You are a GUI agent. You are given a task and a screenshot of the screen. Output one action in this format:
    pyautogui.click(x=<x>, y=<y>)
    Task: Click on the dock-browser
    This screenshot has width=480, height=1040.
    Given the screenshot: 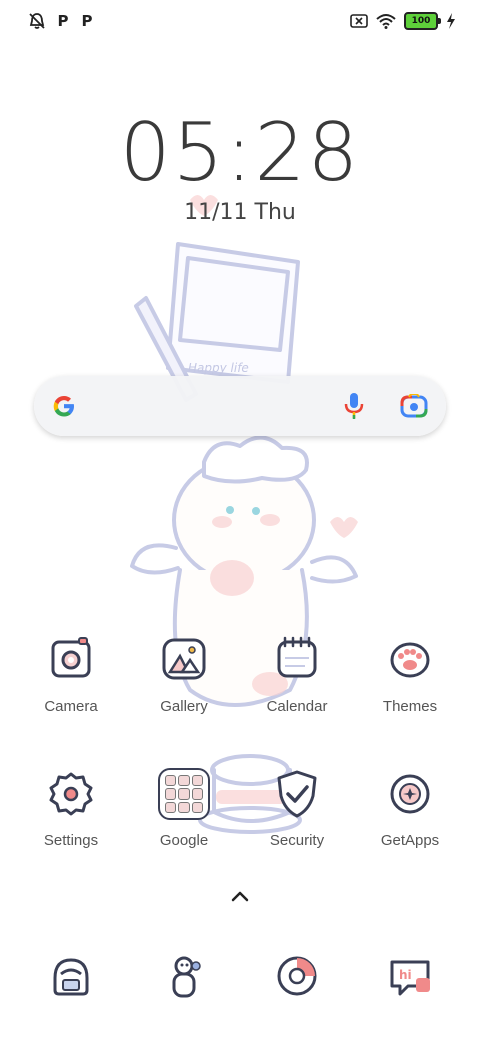 What is the action you would take?
    pyautogui.click(x=297, y=976)
    